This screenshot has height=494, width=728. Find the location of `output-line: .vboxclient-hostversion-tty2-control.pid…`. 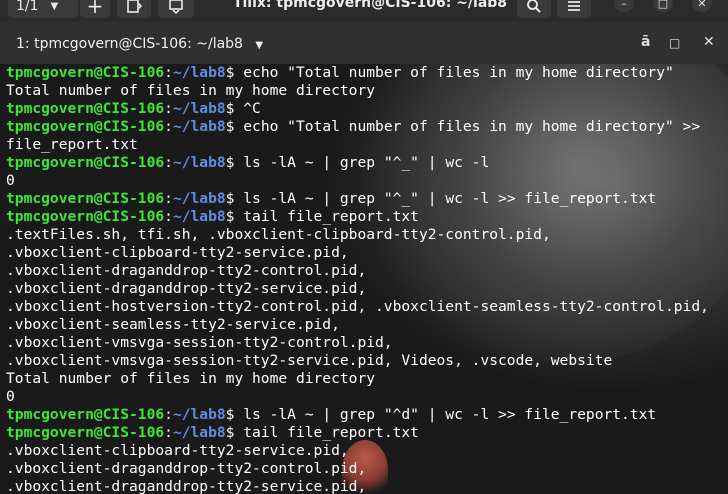

output-line: .vboxclient-hostversion-tty2-control.pid… is located at coordinates (357, 306).